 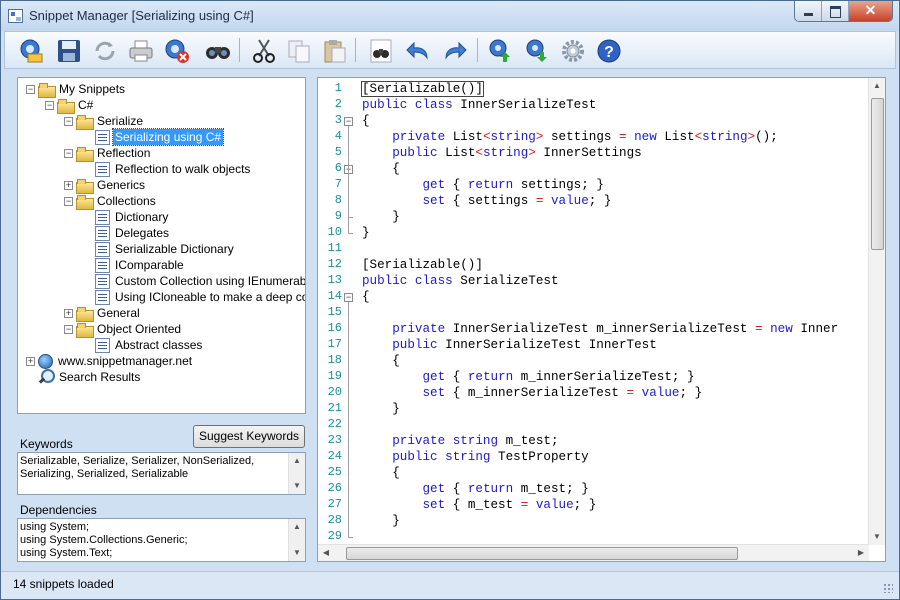 I want to click on help-button: ?, so click(x=608, y=50).